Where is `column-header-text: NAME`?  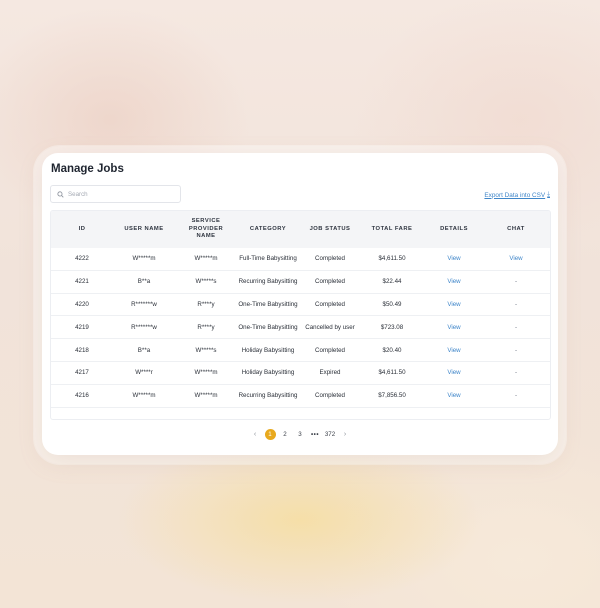
column-header-text: NAME is located at coordinates (206, 236).